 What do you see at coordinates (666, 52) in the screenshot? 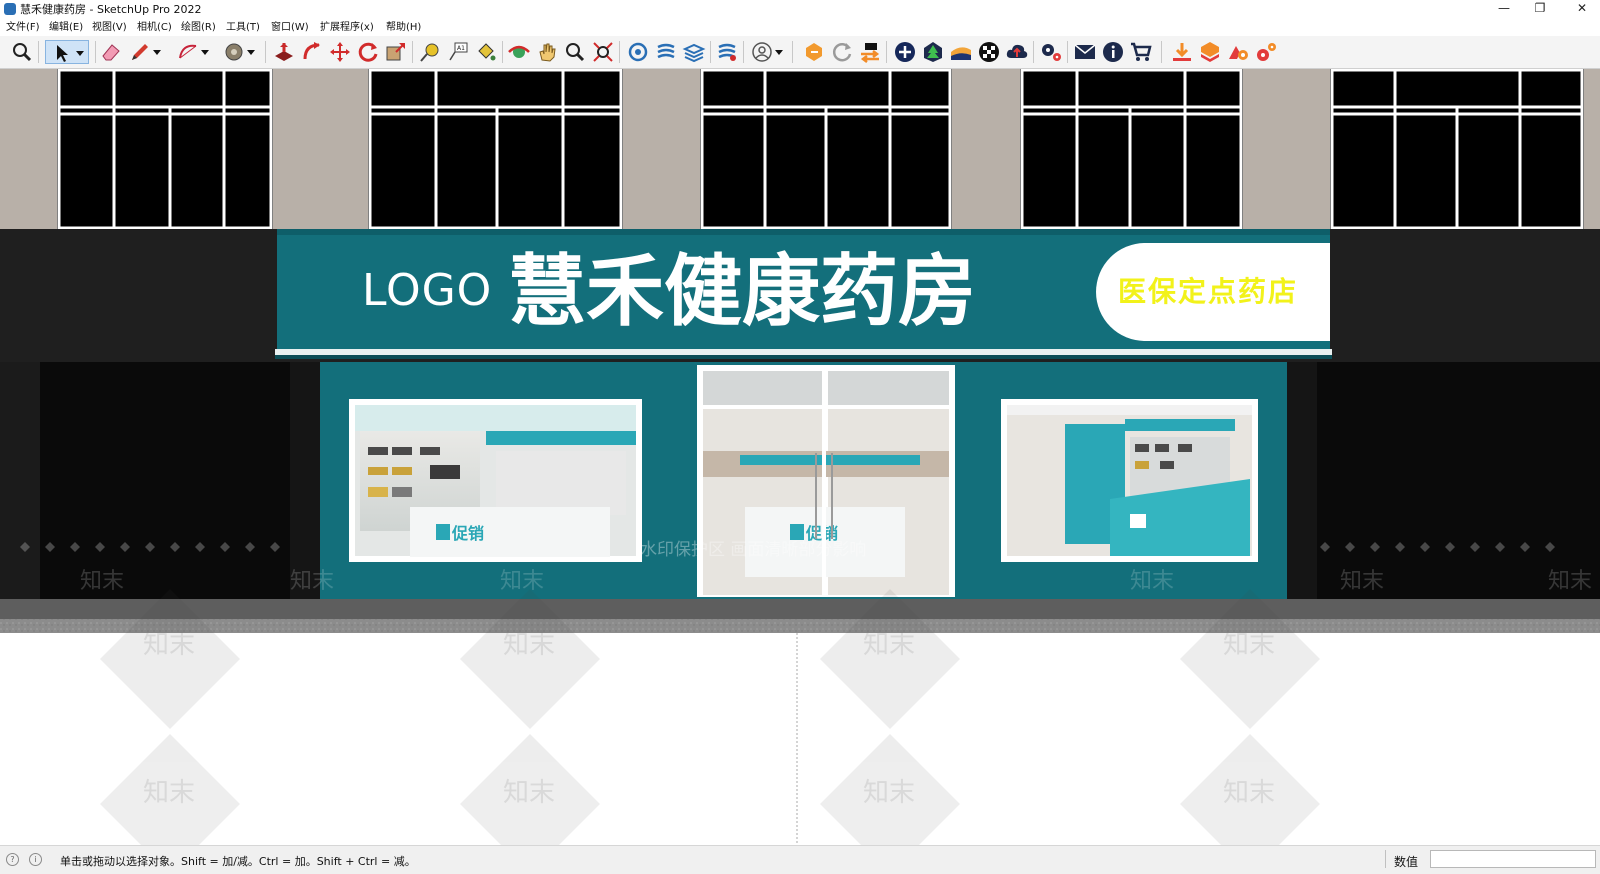
I see `extension-warehouse-icon` at bounding box center [666, 52].